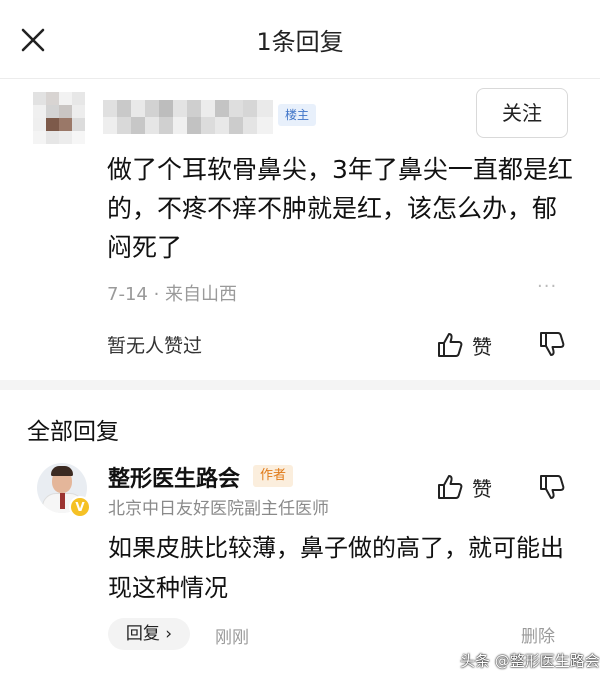 This screenshot has height=678, width=600. I want to click on delete-button: 删除, so click(538, 634).